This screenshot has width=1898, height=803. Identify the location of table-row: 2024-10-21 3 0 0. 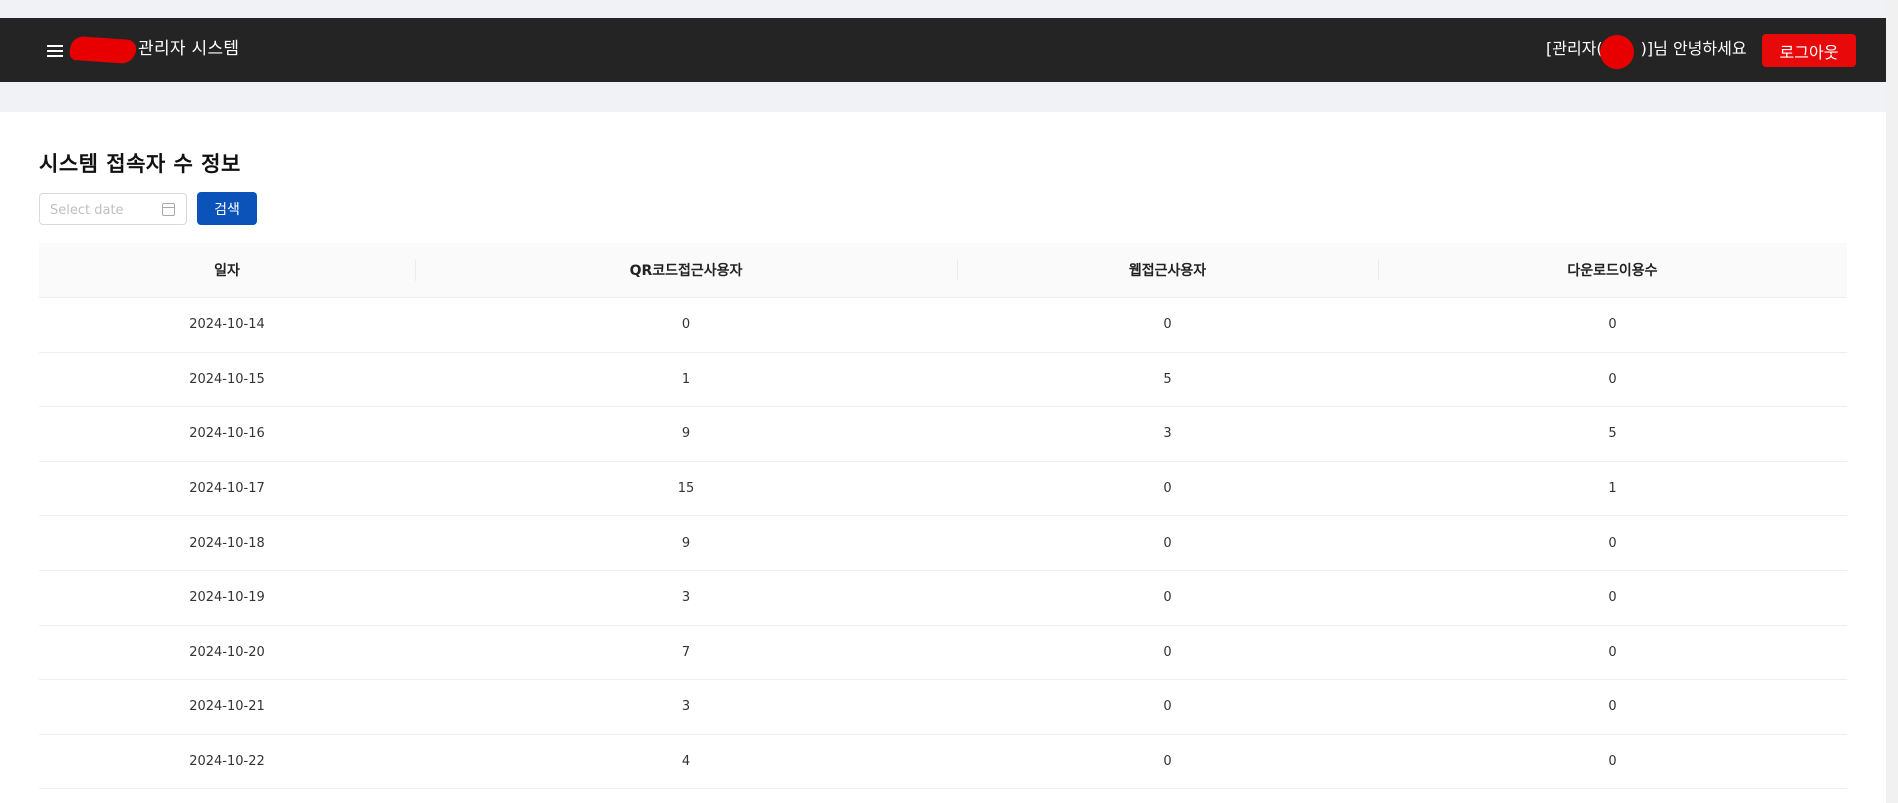
(943, 707).